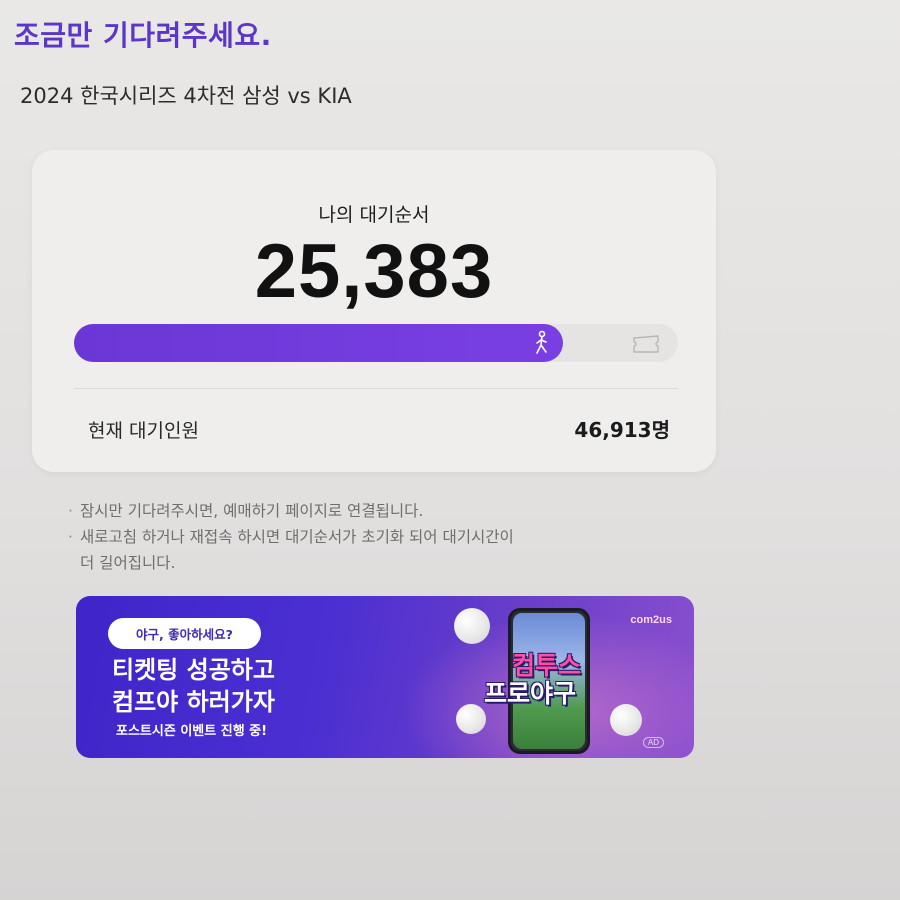 This screenshot has width=900, height=900. Describe the element at coordinates (374, 215) in the screenshot. I see `queue-position-label: 나의 대기순서` at that location.